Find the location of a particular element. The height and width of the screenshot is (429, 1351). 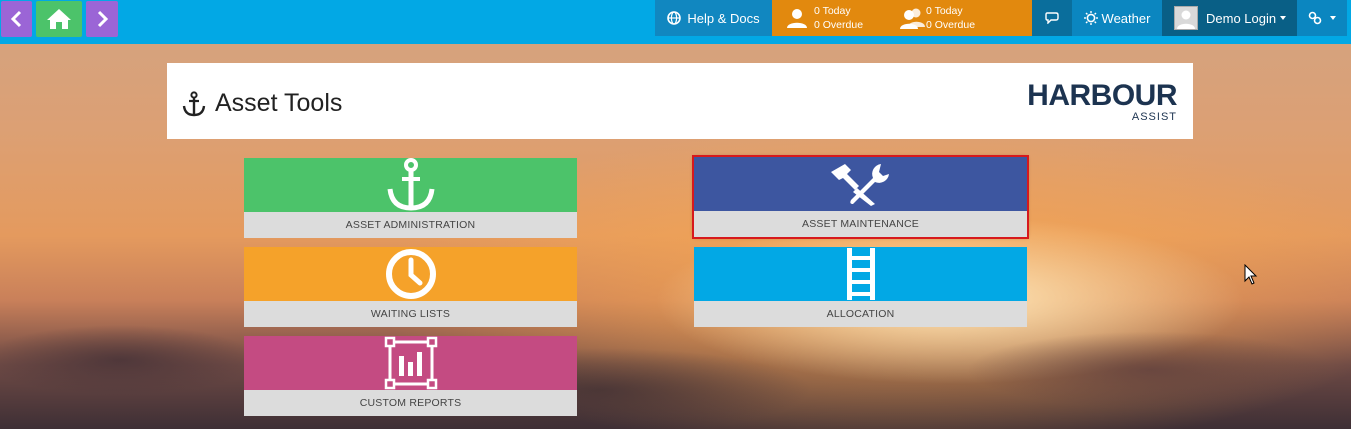

weather-button: Weather is located at coordinates (1117, 18).